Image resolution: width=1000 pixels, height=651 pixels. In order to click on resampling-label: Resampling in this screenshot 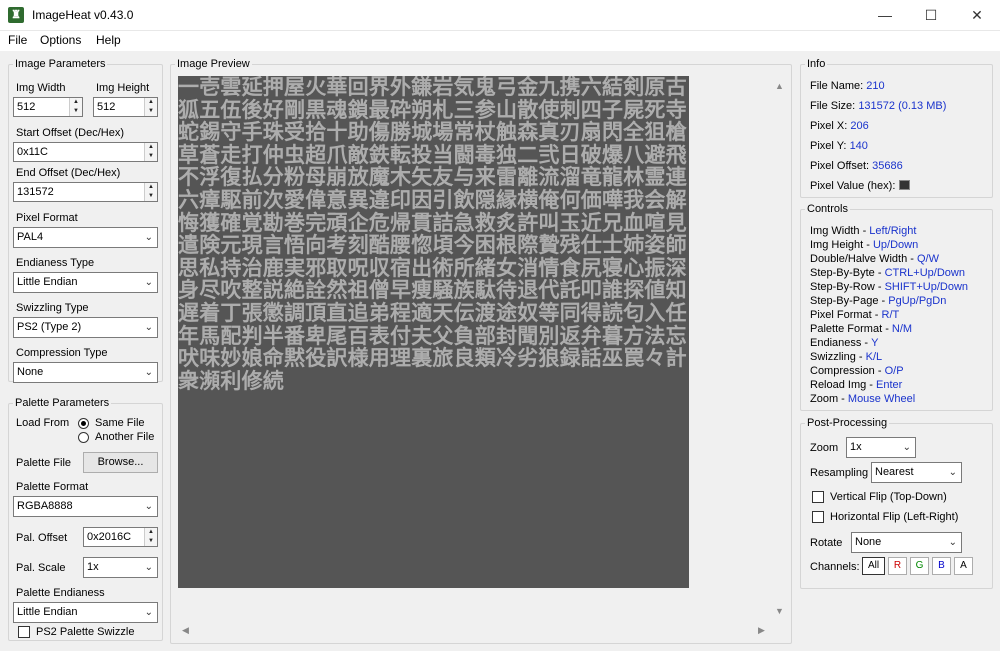, I will do `click(839, 473)`.